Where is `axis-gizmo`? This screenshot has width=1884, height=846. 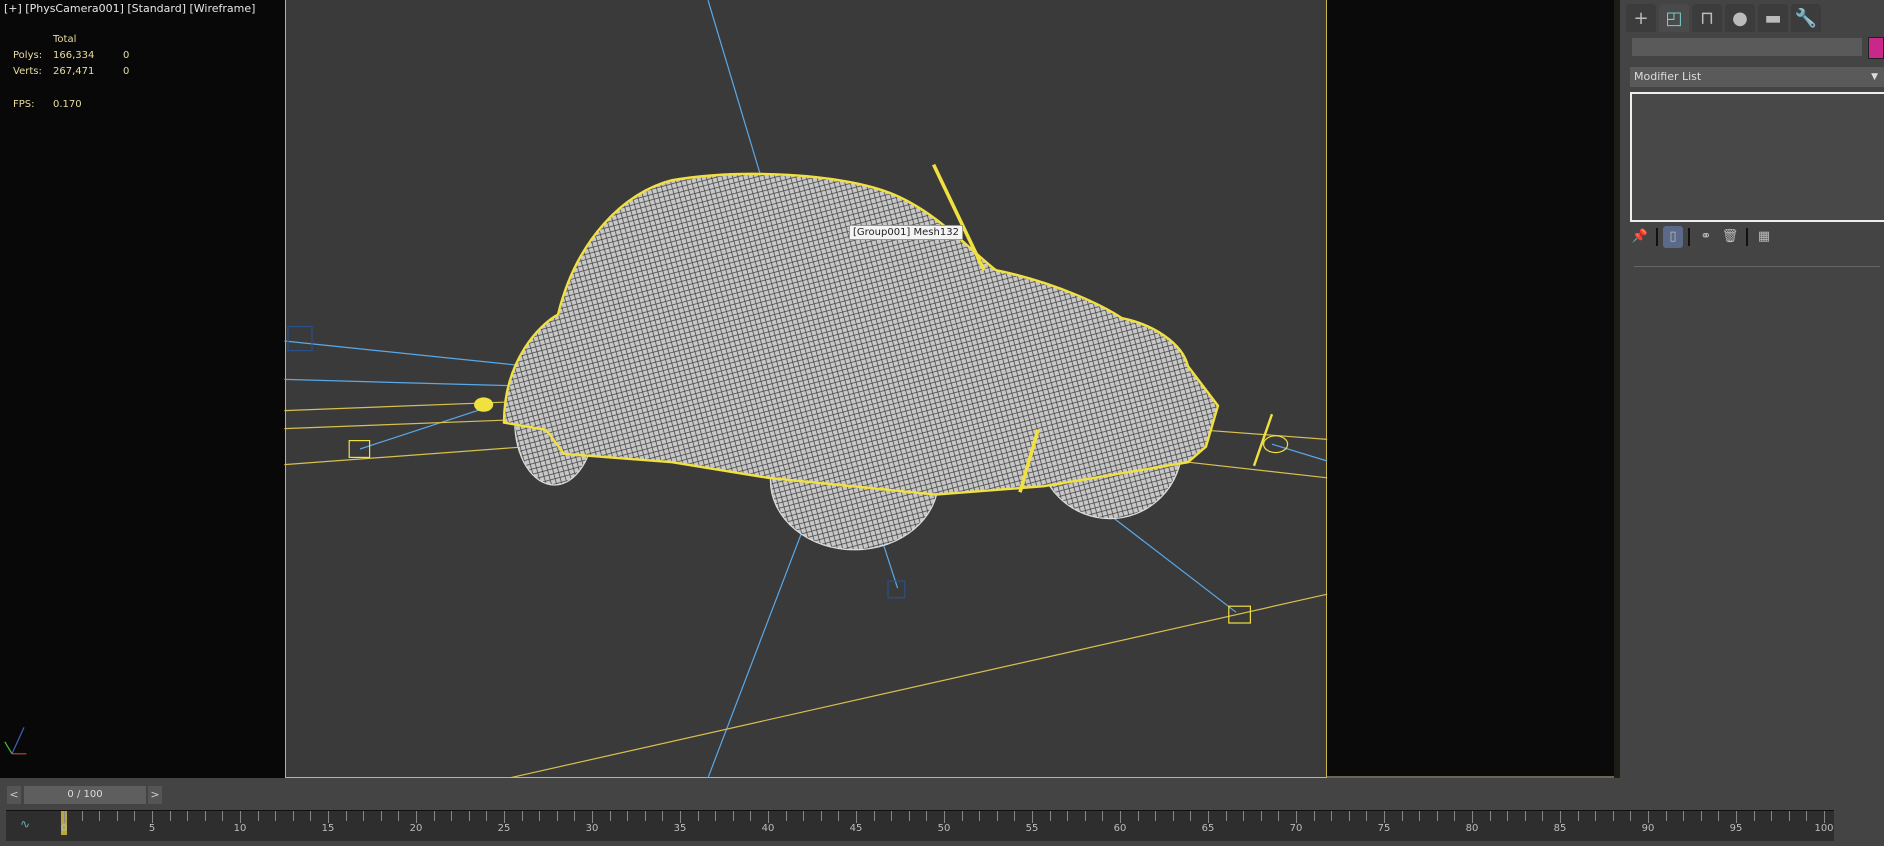
axis-gizmo is located at coordinates (15, 741).